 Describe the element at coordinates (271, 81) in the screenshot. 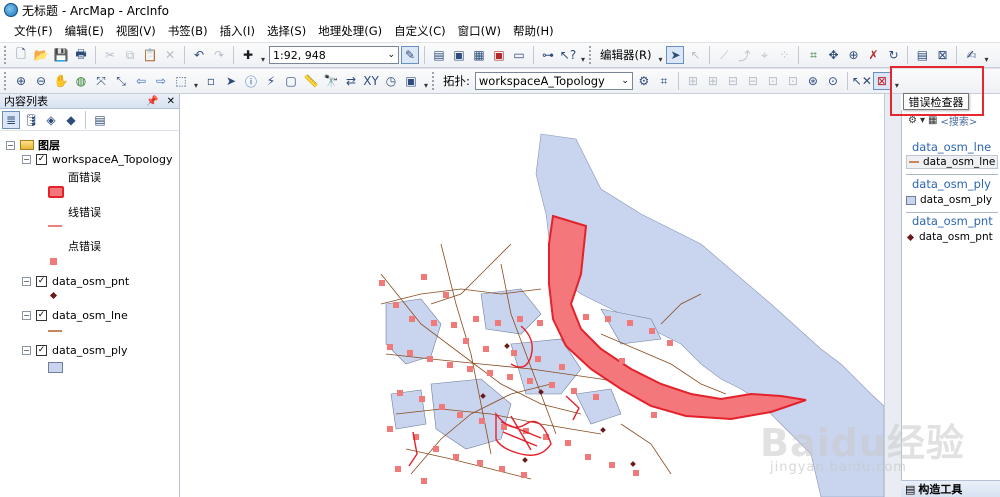

I see `hyperlink-icon: ⚡` at that location.